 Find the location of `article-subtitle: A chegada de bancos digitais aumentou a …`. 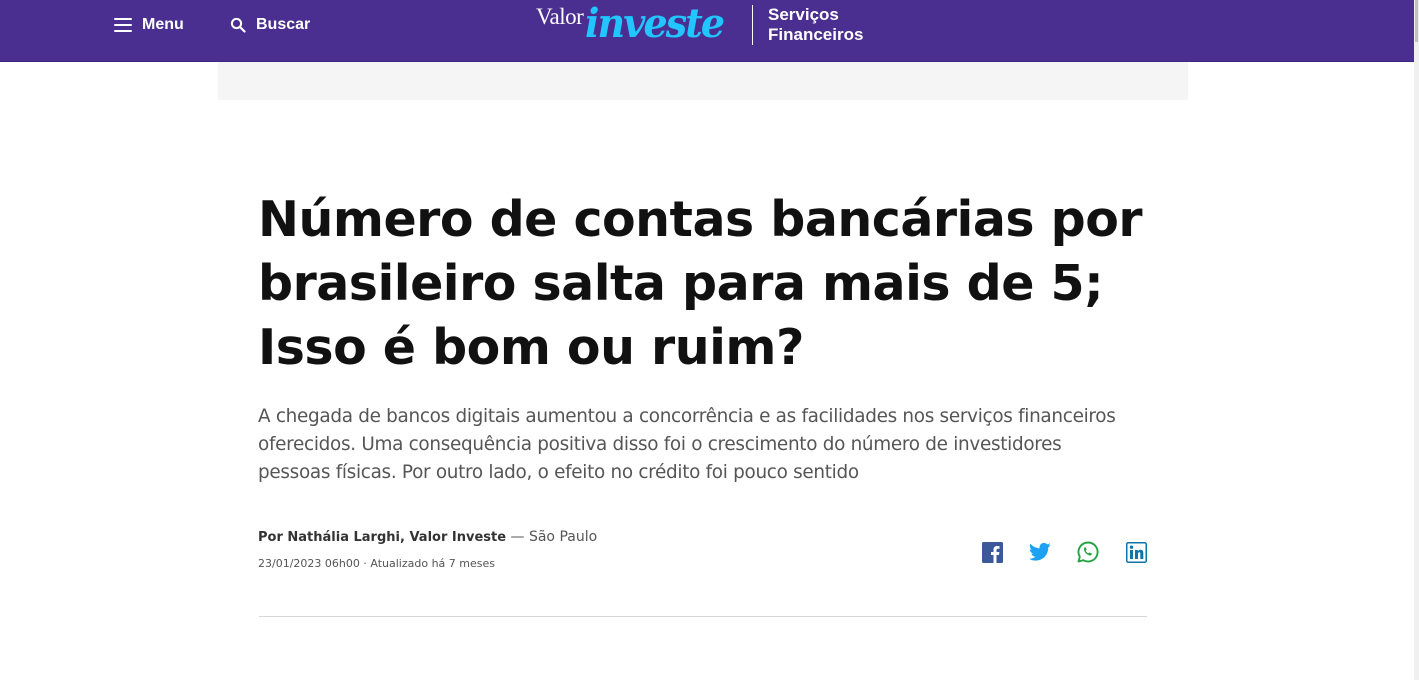

article-subtitle: A chegada de bancos digitais aumentou a … is located at coordinates (687, 444).